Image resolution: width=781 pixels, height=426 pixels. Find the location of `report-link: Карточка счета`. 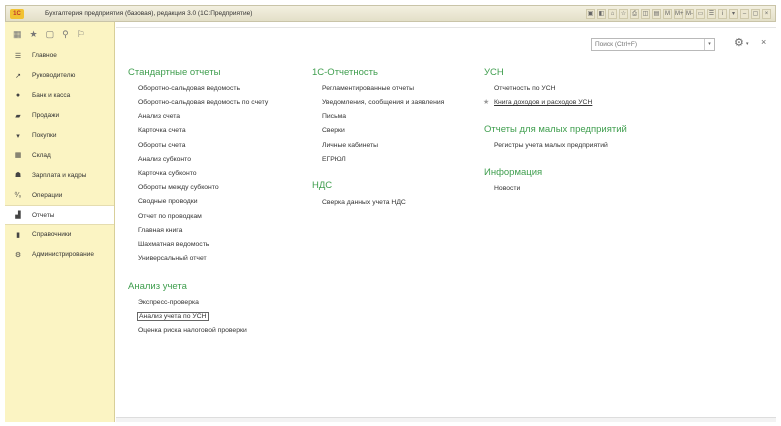

report-link: Карточка счета is located at coordinates (162, 130).